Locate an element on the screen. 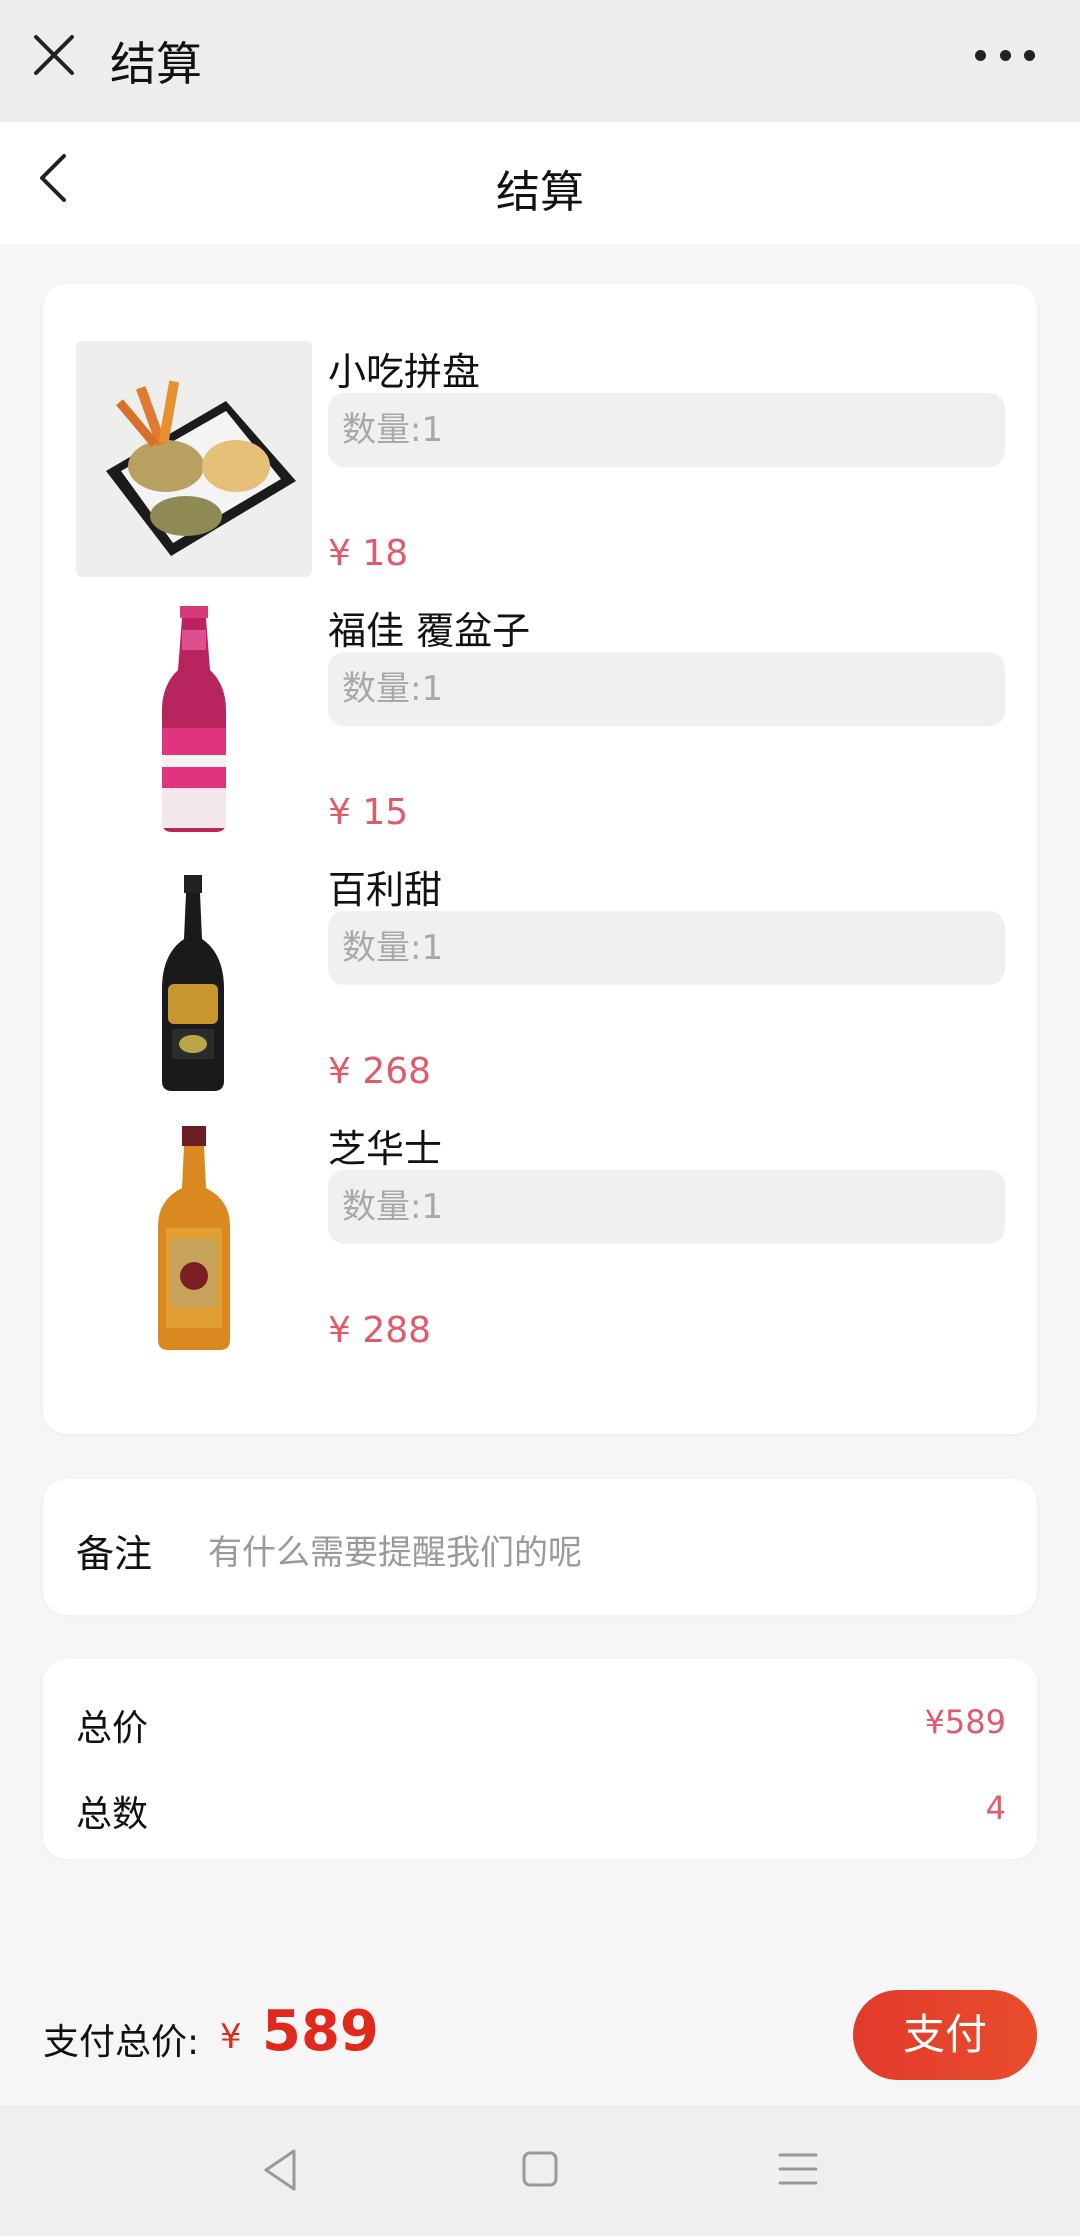 This screenshot has height=2236, width=1080. item-name: 福佳 覆盆子 is located at coordinates (429, 631).